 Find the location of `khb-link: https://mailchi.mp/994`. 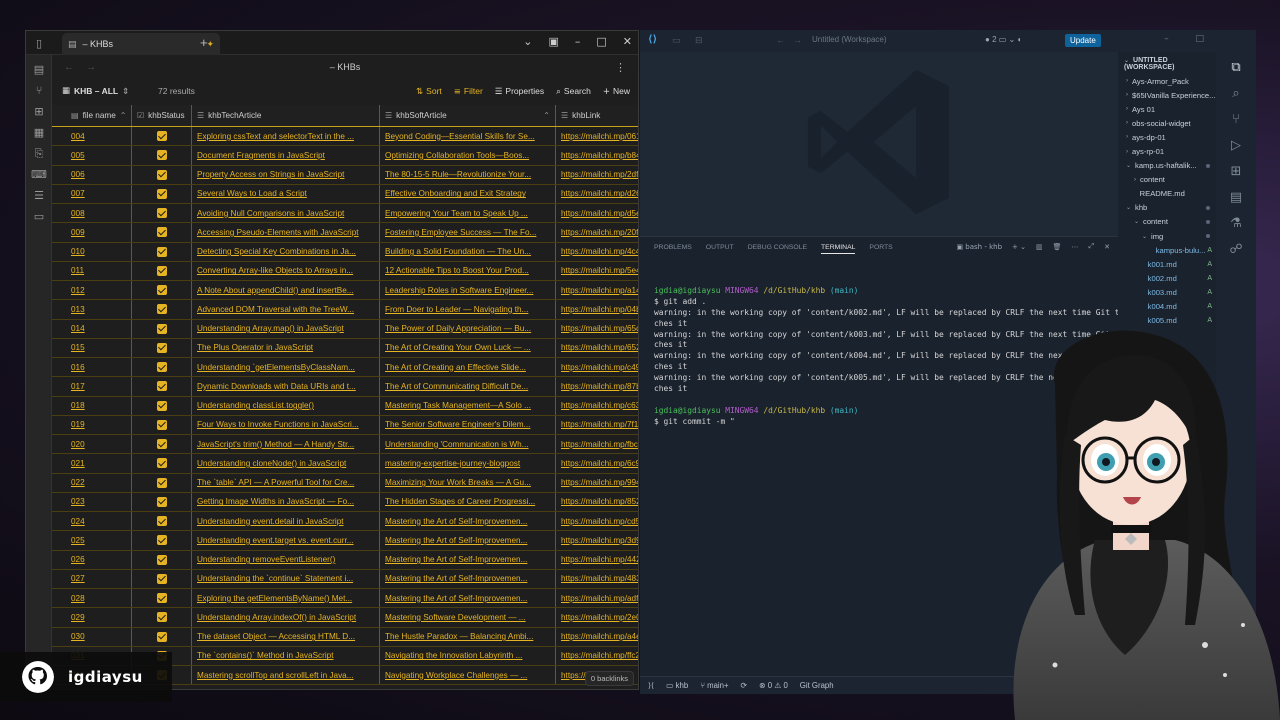

khb-link: https://mailchi.mp/994 is located at coordinates (597, 483).